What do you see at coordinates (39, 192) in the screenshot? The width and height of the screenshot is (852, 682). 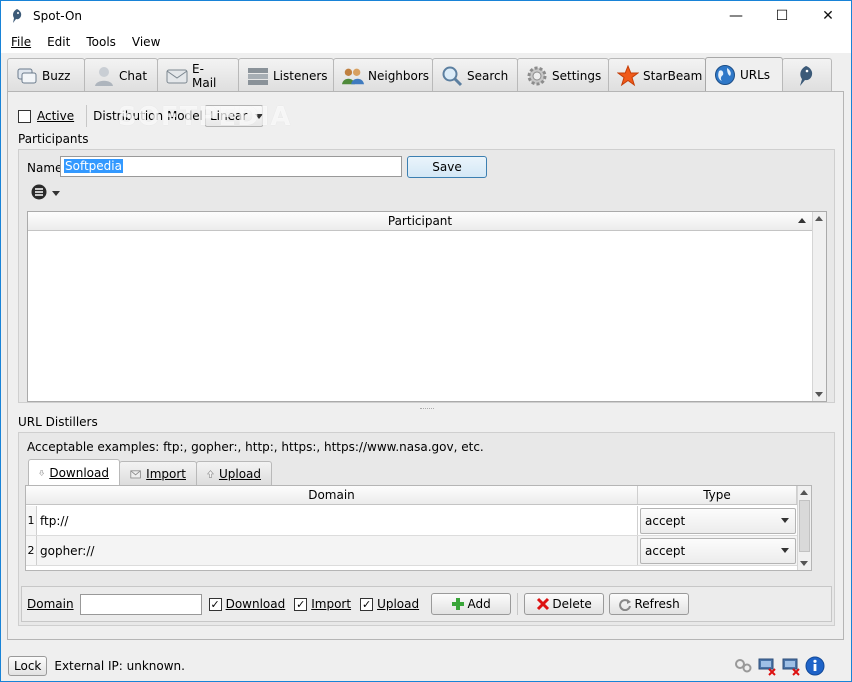 I see `list-menu-icon` at bounding box center [39, 192].